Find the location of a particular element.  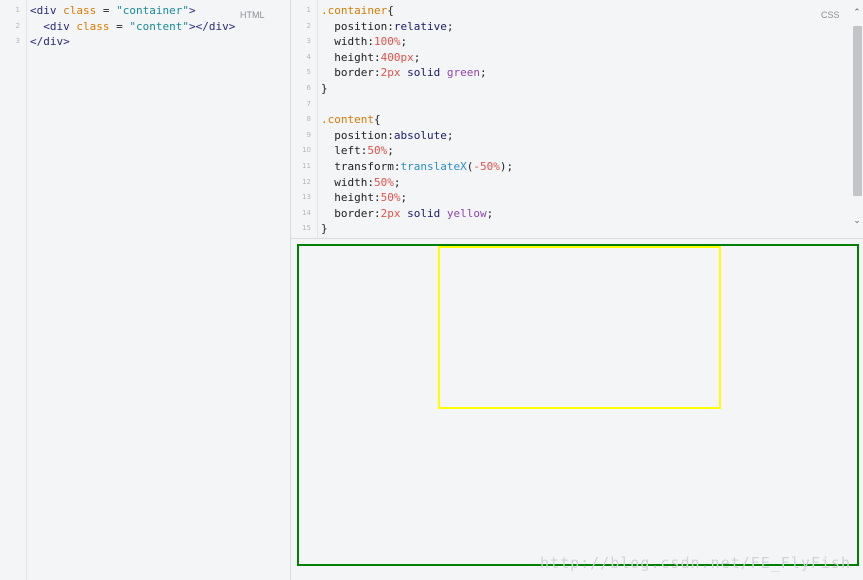

code-line: left:50%; is located at coordinates (357, 151).